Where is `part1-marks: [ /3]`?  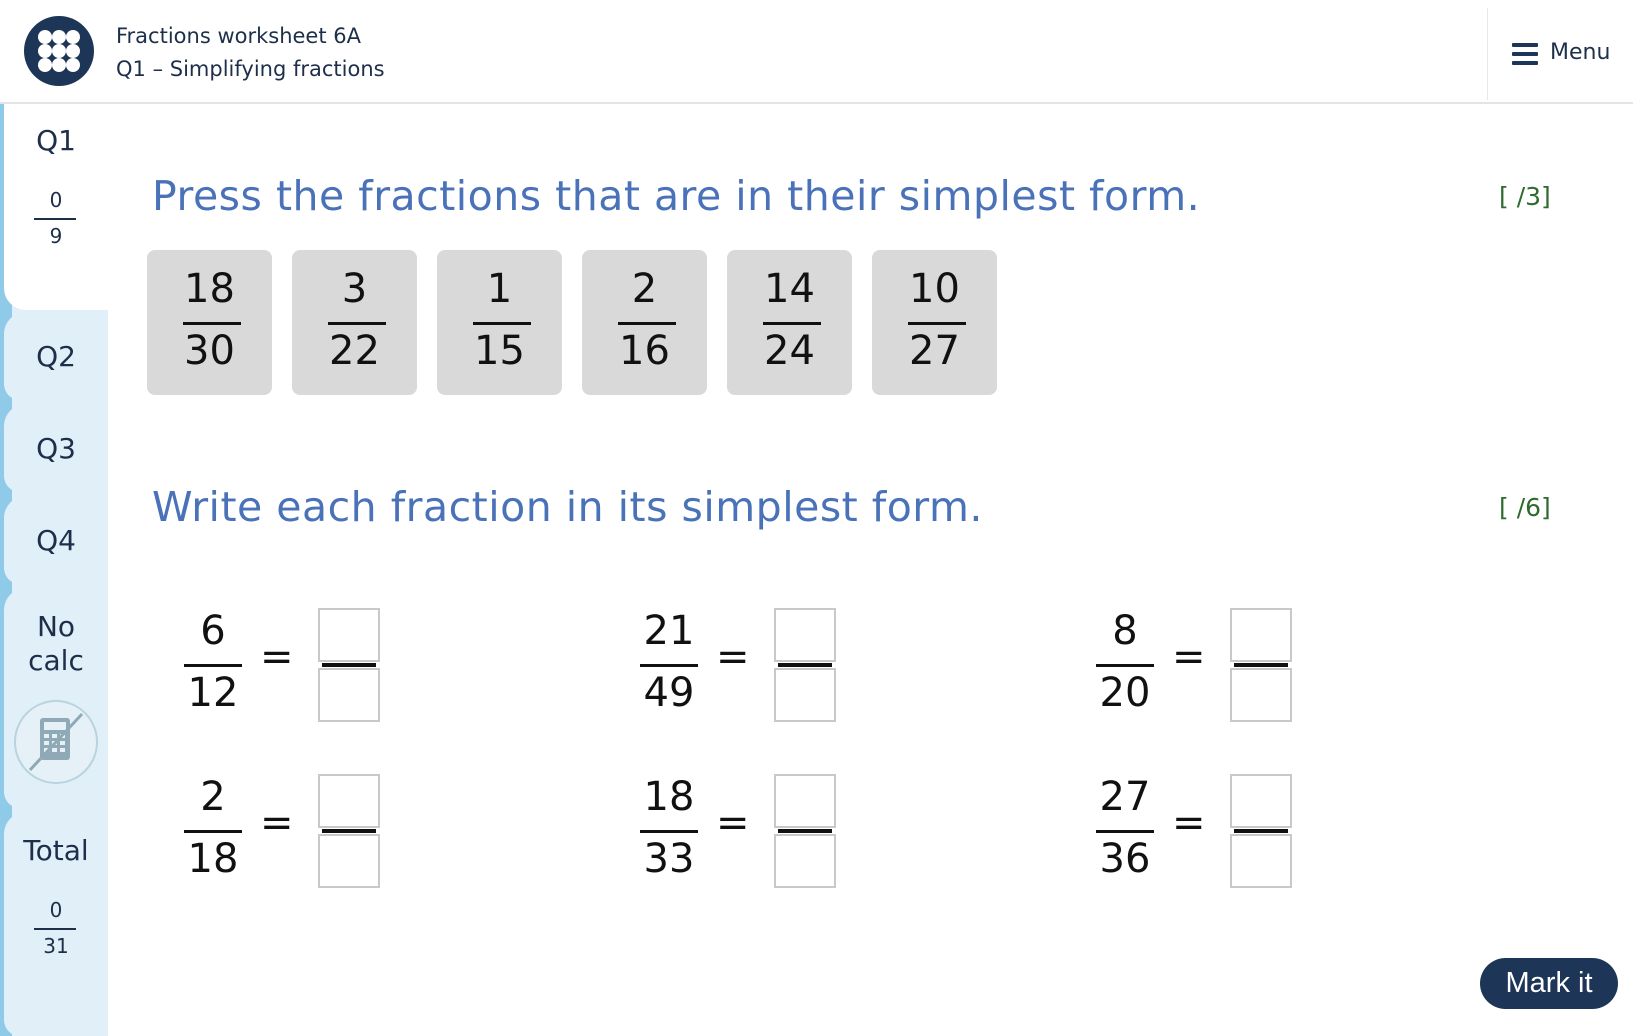 part1-marks: [ /3] is located at coordinates (1525, 196).